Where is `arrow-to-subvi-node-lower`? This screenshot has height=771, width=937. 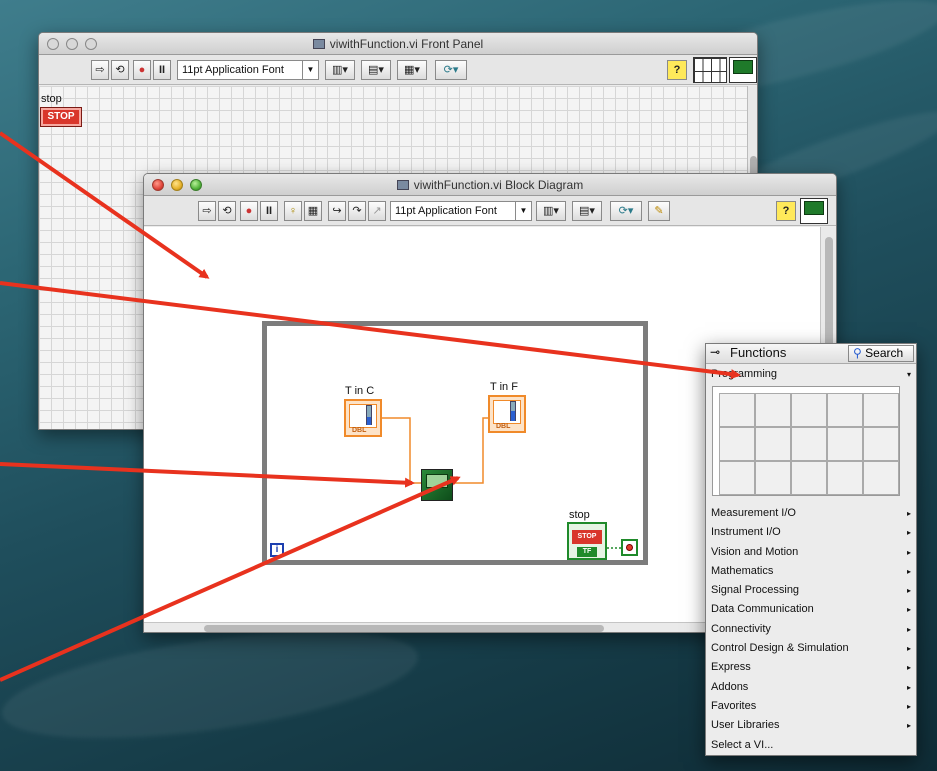 arrow-to-subvi-node-lower is located at coordinates (230, 579).